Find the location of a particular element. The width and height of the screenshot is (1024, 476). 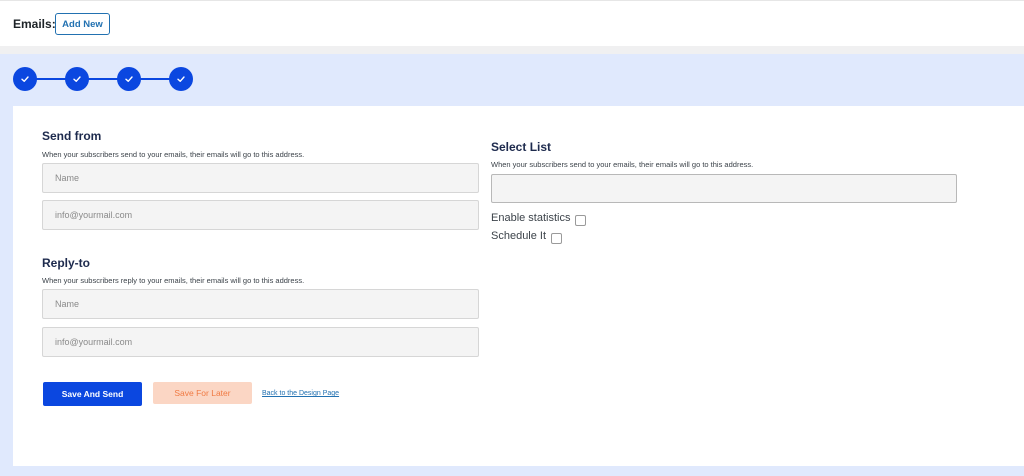

send-from-name-input is located at coordinates (260, 178).